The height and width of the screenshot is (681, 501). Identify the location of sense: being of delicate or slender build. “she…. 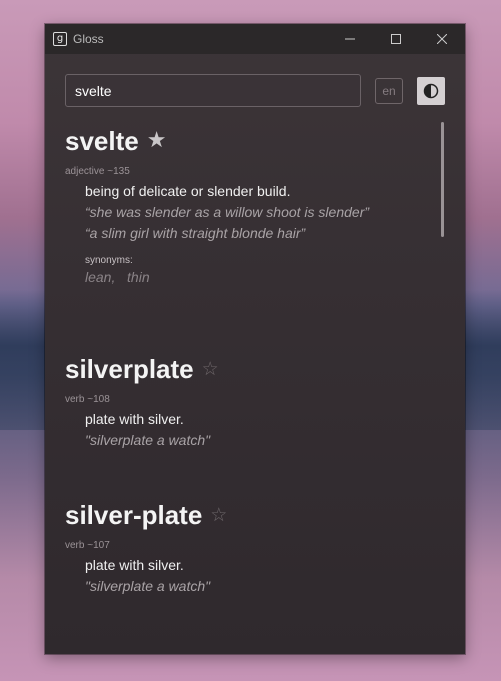
(245, 234).